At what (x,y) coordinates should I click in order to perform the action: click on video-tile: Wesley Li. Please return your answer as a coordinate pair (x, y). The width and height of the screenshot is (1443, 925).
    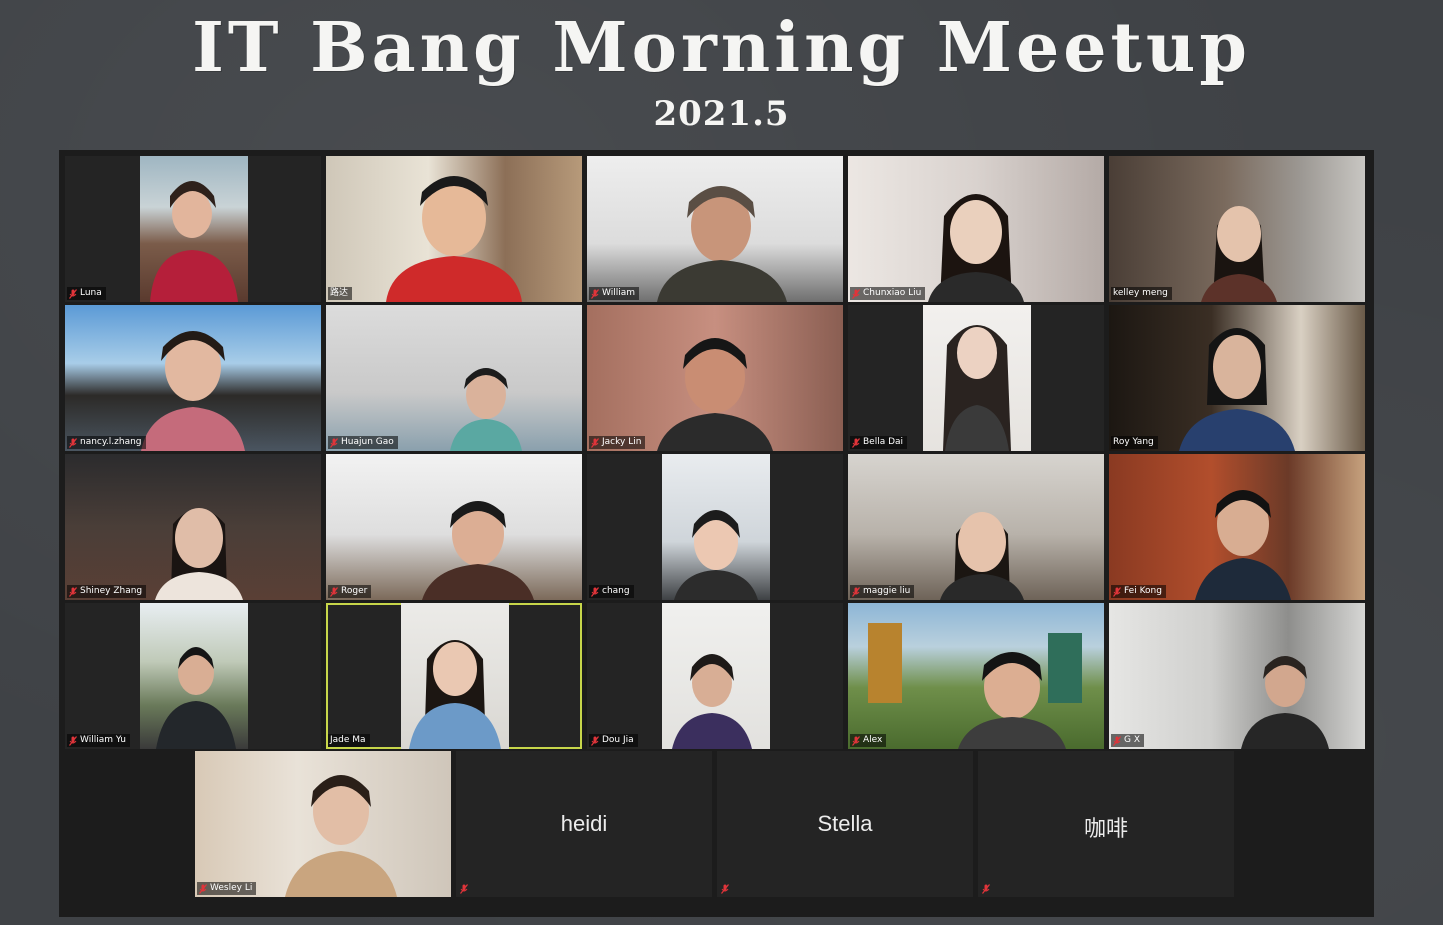
    Looking at the image, I should click on (323, 824).